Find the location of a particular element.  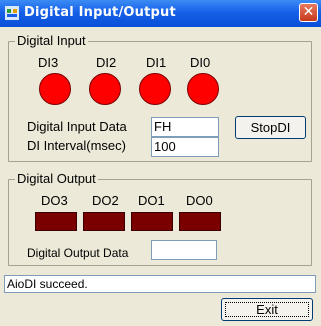

do0-toggle is located at coordinates (200, 221).